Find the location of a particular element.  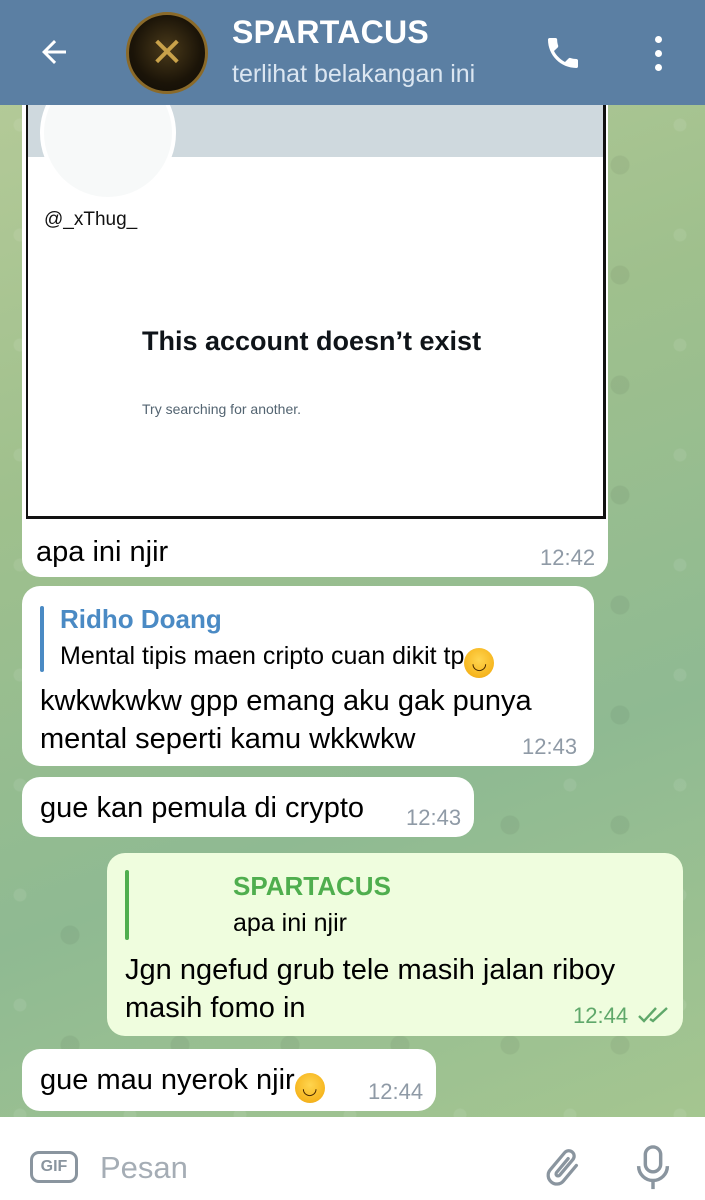

double-check-icon is located at coordinates (653, 1015).